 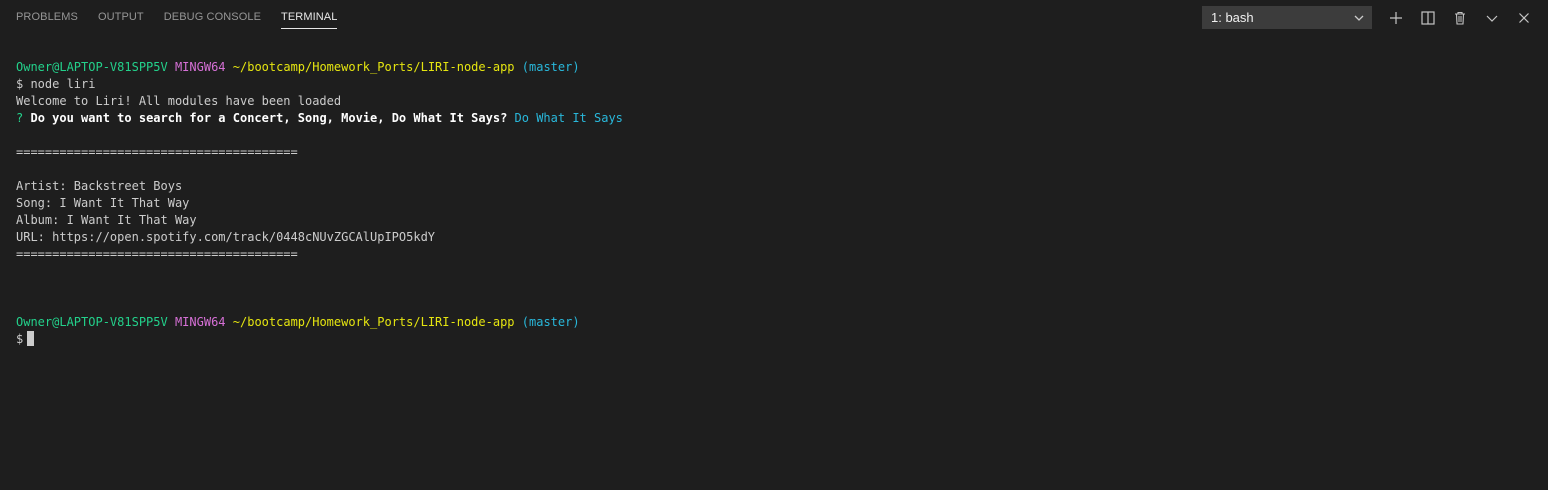 I want to click on add-icon, so click(x=1396, y=18).